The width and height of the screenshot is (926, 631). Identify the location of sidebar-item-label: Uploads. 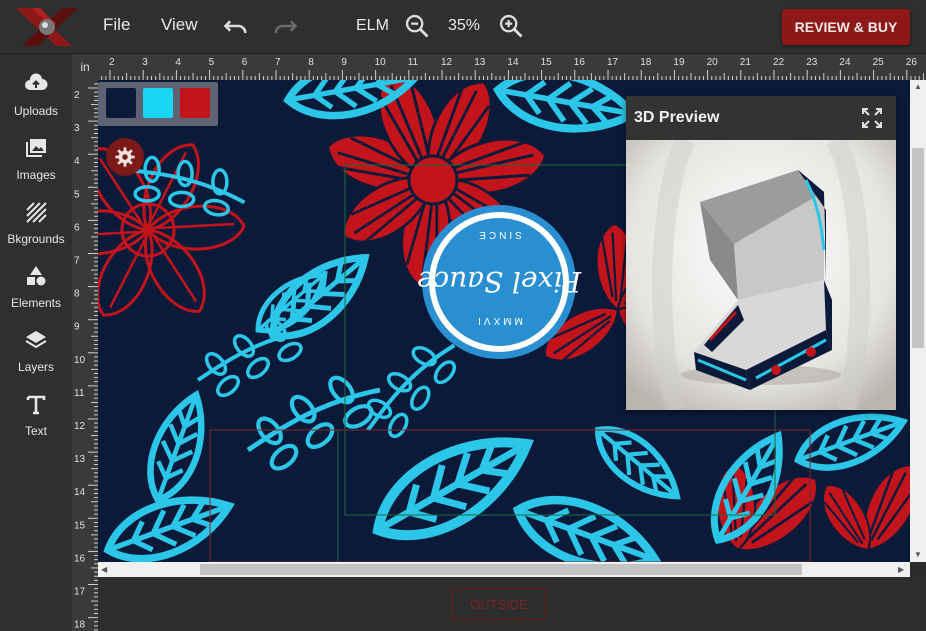
(36, 111).